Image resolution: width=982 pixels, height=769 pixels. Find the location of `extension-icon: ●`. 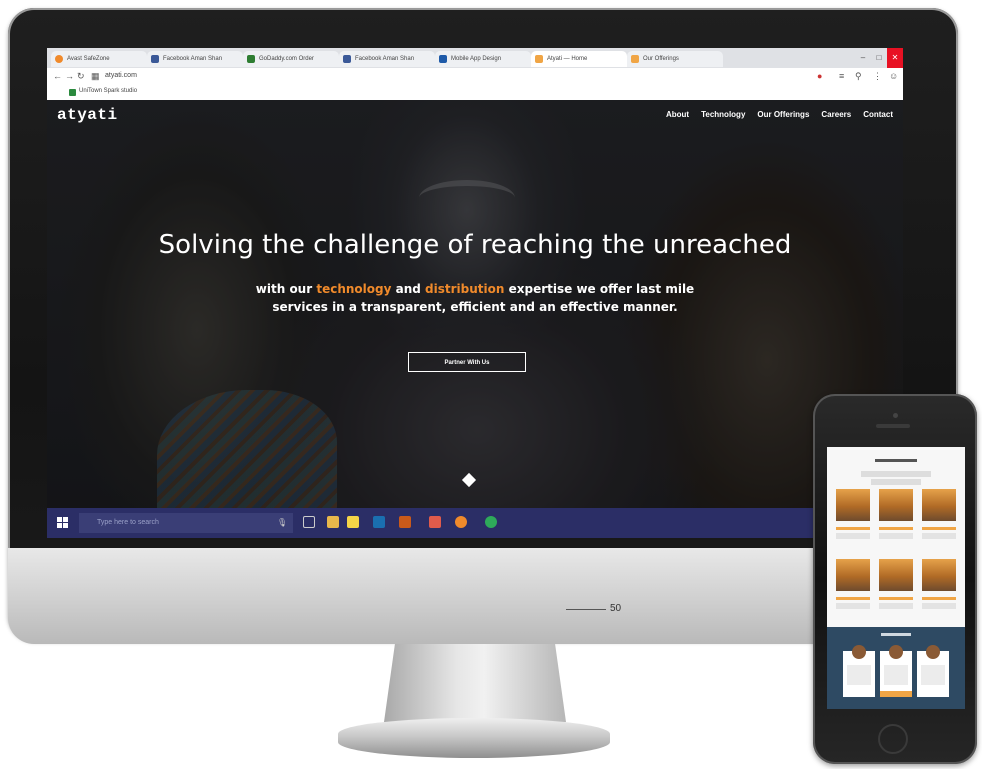

extension-icon: ● is located at coordinates (819, 76).